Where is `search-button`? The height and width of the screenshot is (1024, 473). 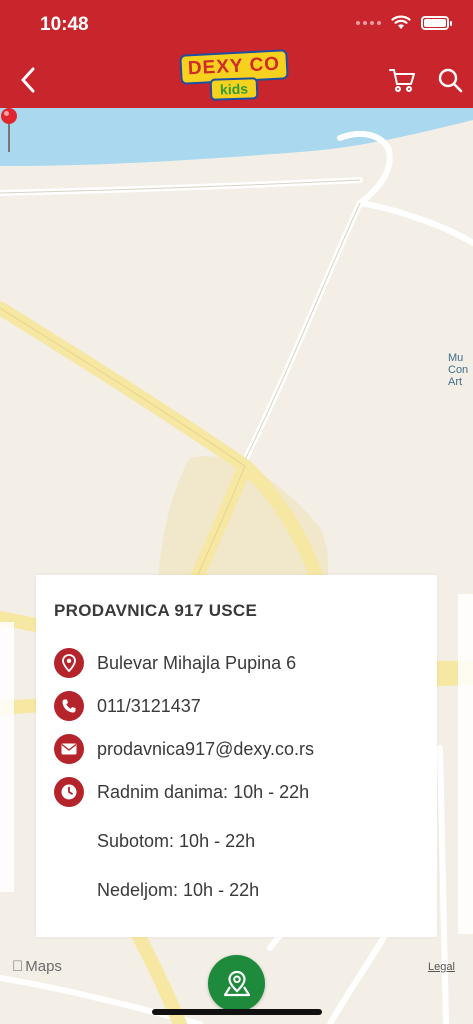
search-button is located at coordinates (450, 80).